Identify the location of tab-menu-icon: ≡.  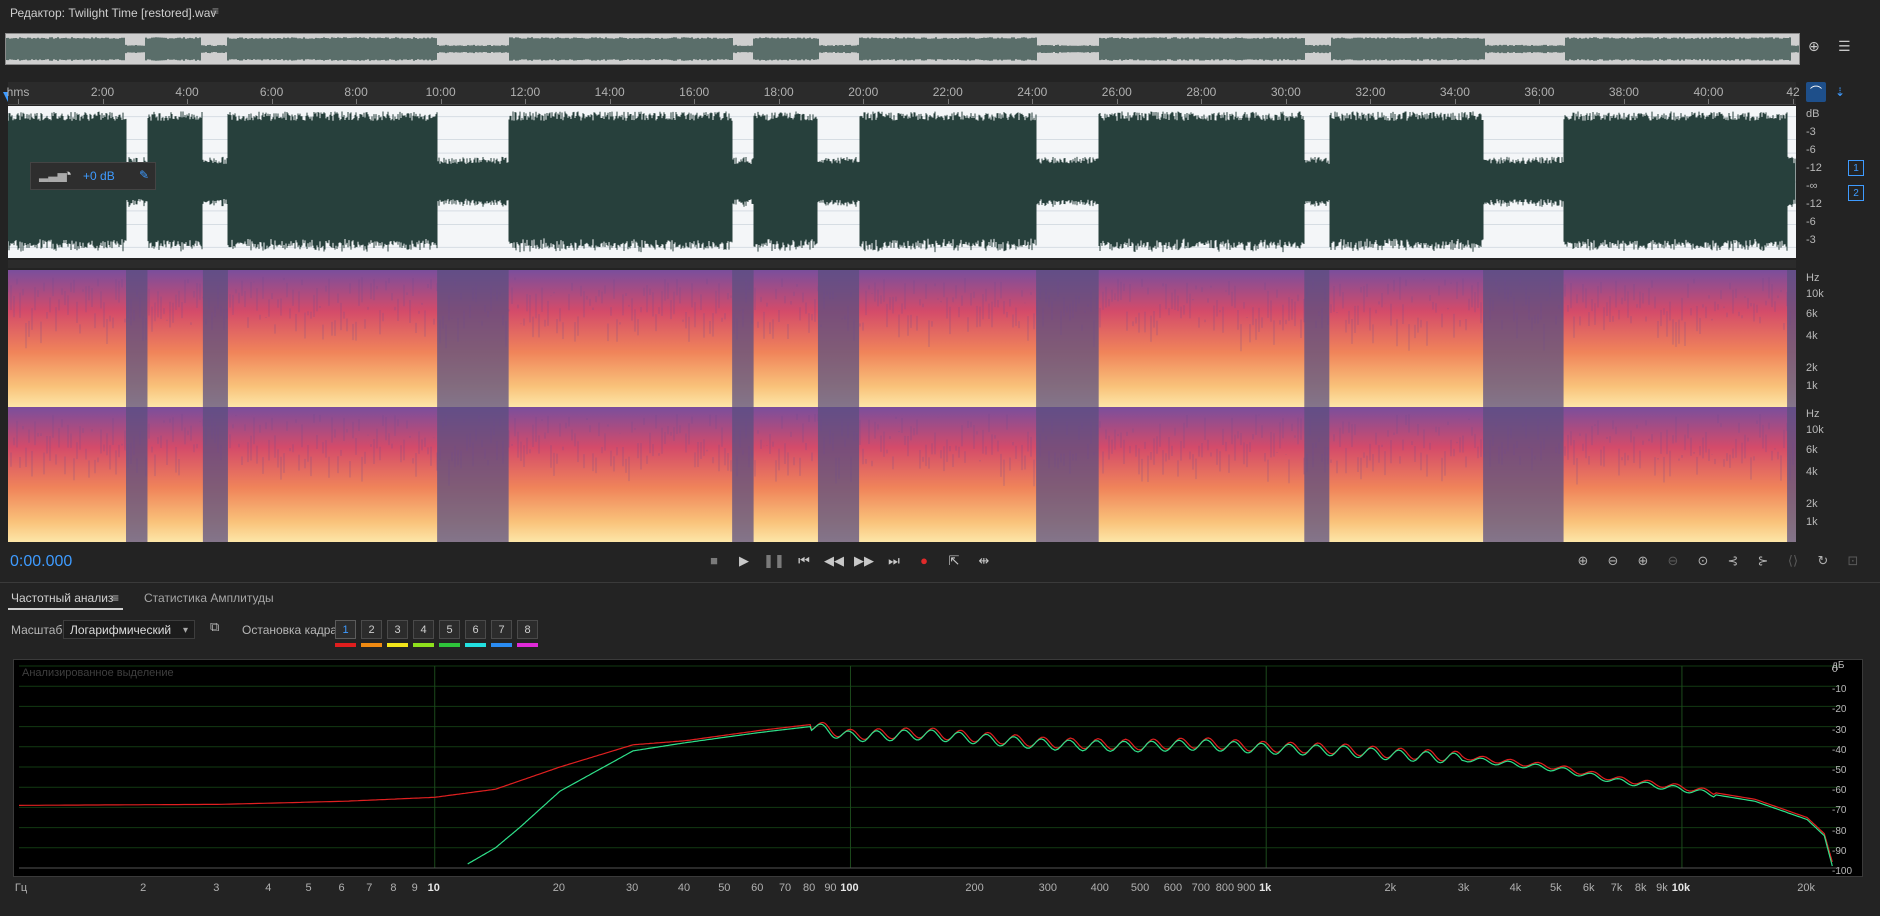
(115, 598).